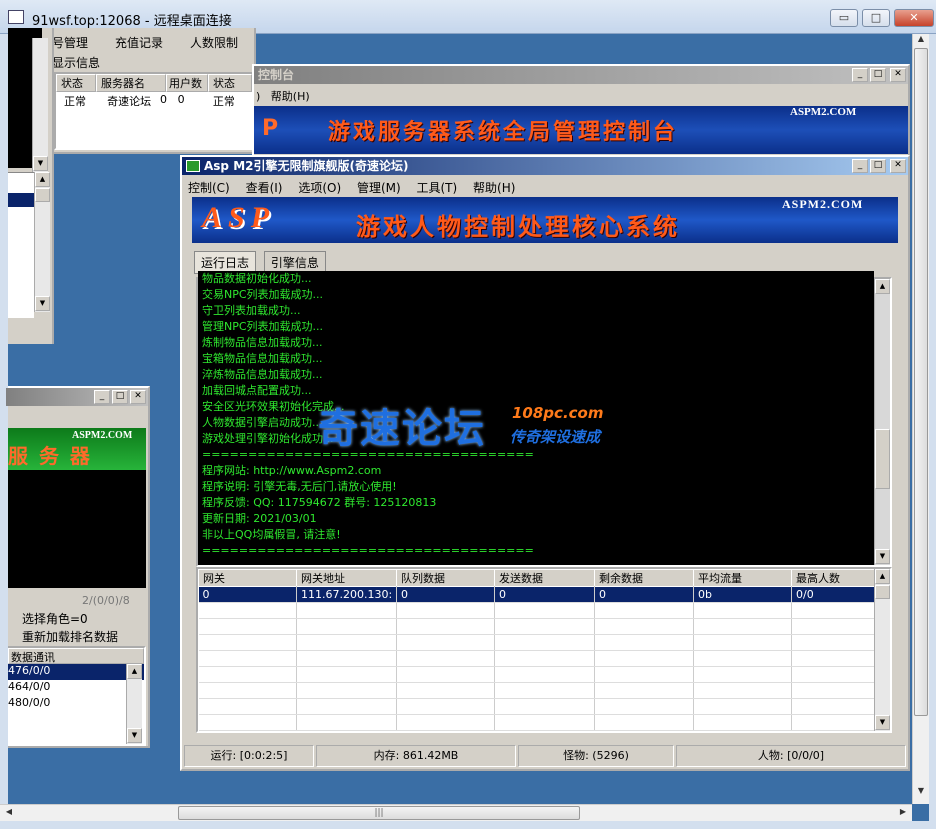 This screenshot has height=829, width=936. I want to click on log-scrollbar: ▲ ▼, so click(882, 422).